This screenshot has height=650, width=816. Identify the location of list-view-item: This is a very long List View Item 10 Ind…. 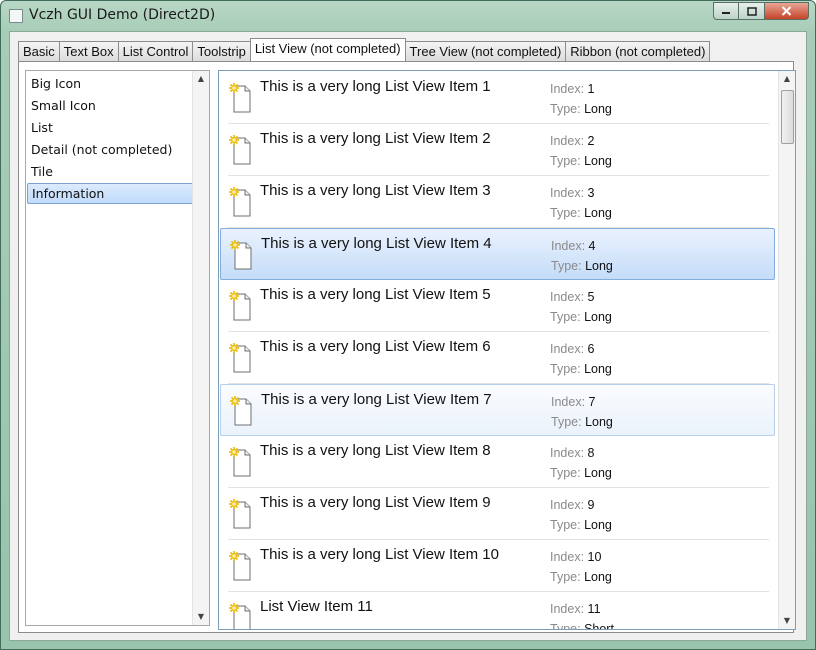
(497, 566).